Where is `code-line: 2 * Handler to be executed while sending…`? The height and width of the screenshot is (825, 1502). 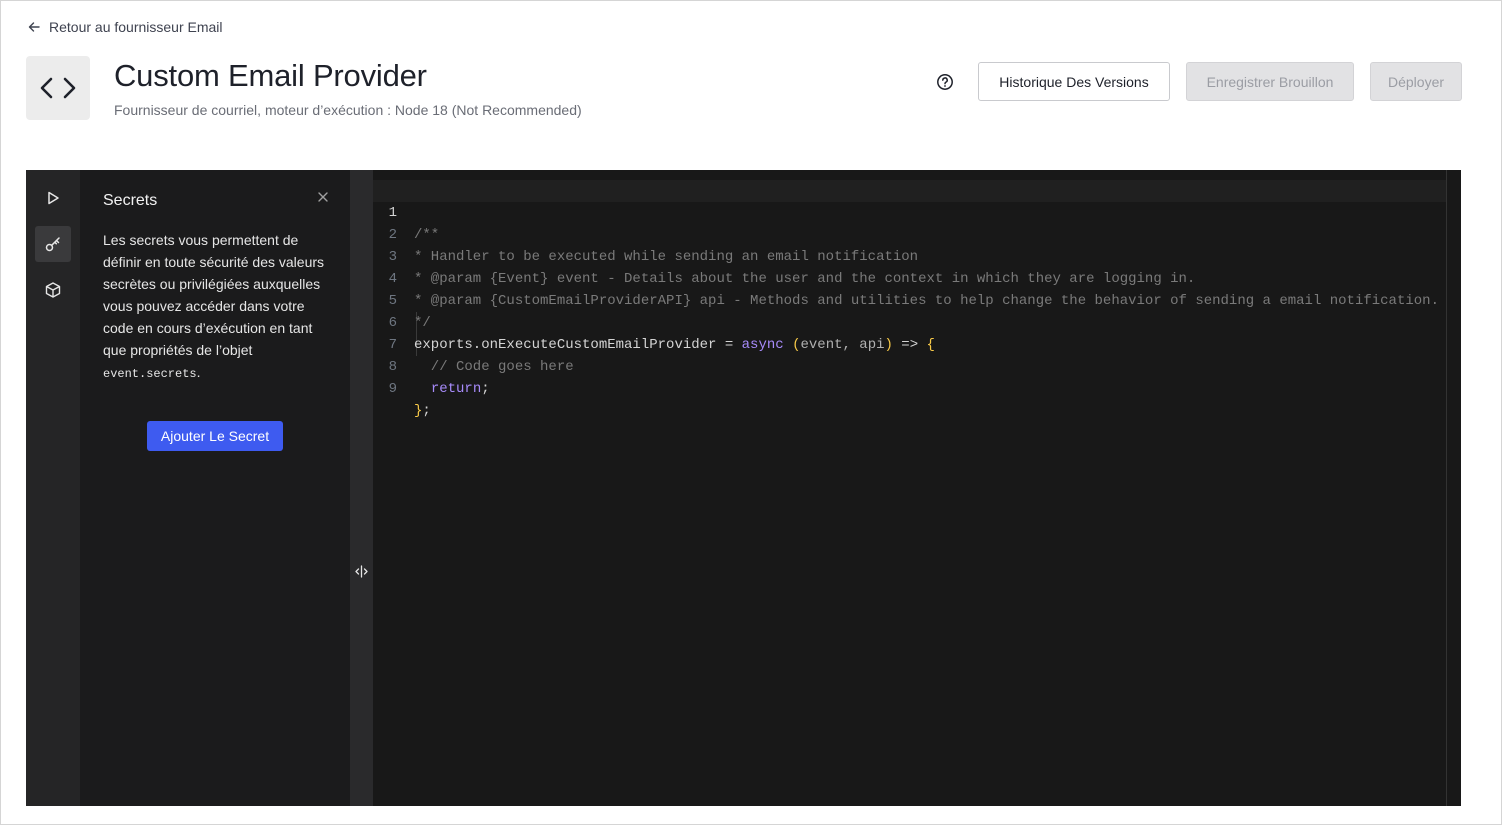
code-line: 2 * Handler to be executed while sending… is located at coordinates (917, 233).